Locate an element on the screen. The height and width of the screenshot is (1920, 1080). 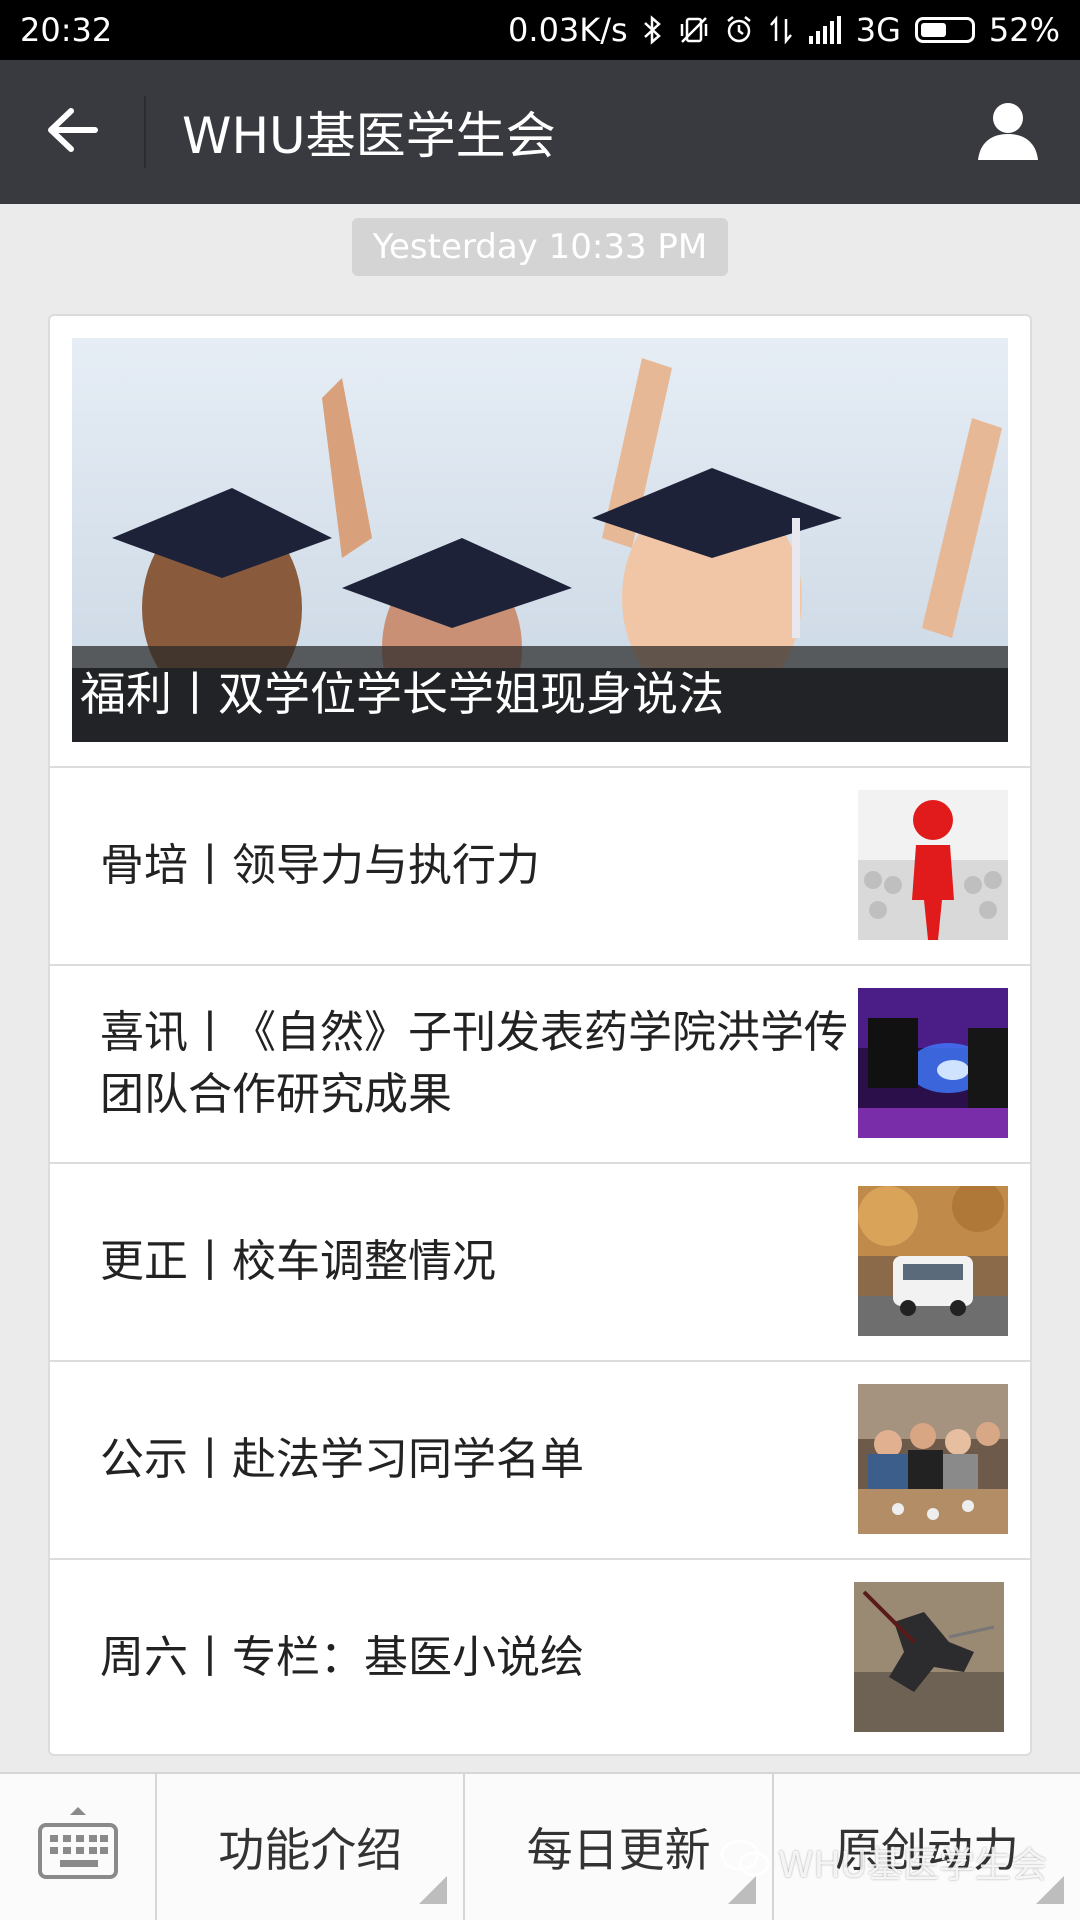
appbar-divider is located at coordinates (145, 132).